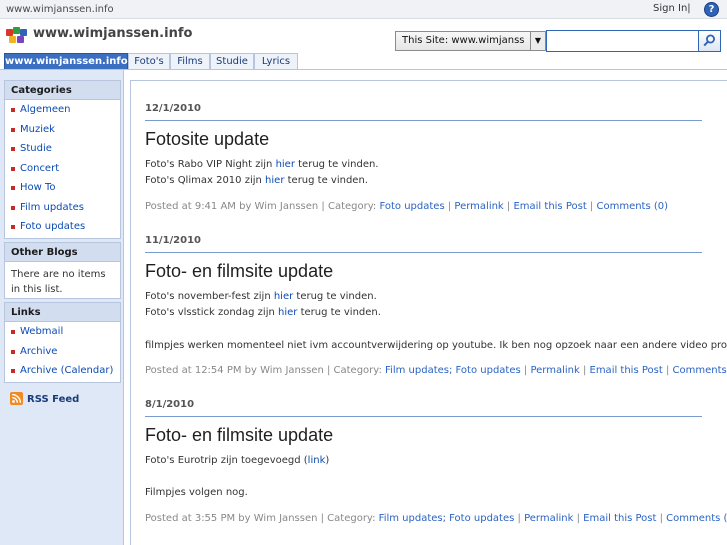 The height and width of the screenshot is (545, 727). What do you see at coordinates (170, 404) in the screenshot?
I see `post-date: 8/1/2010` at bounding box center [170, 404].